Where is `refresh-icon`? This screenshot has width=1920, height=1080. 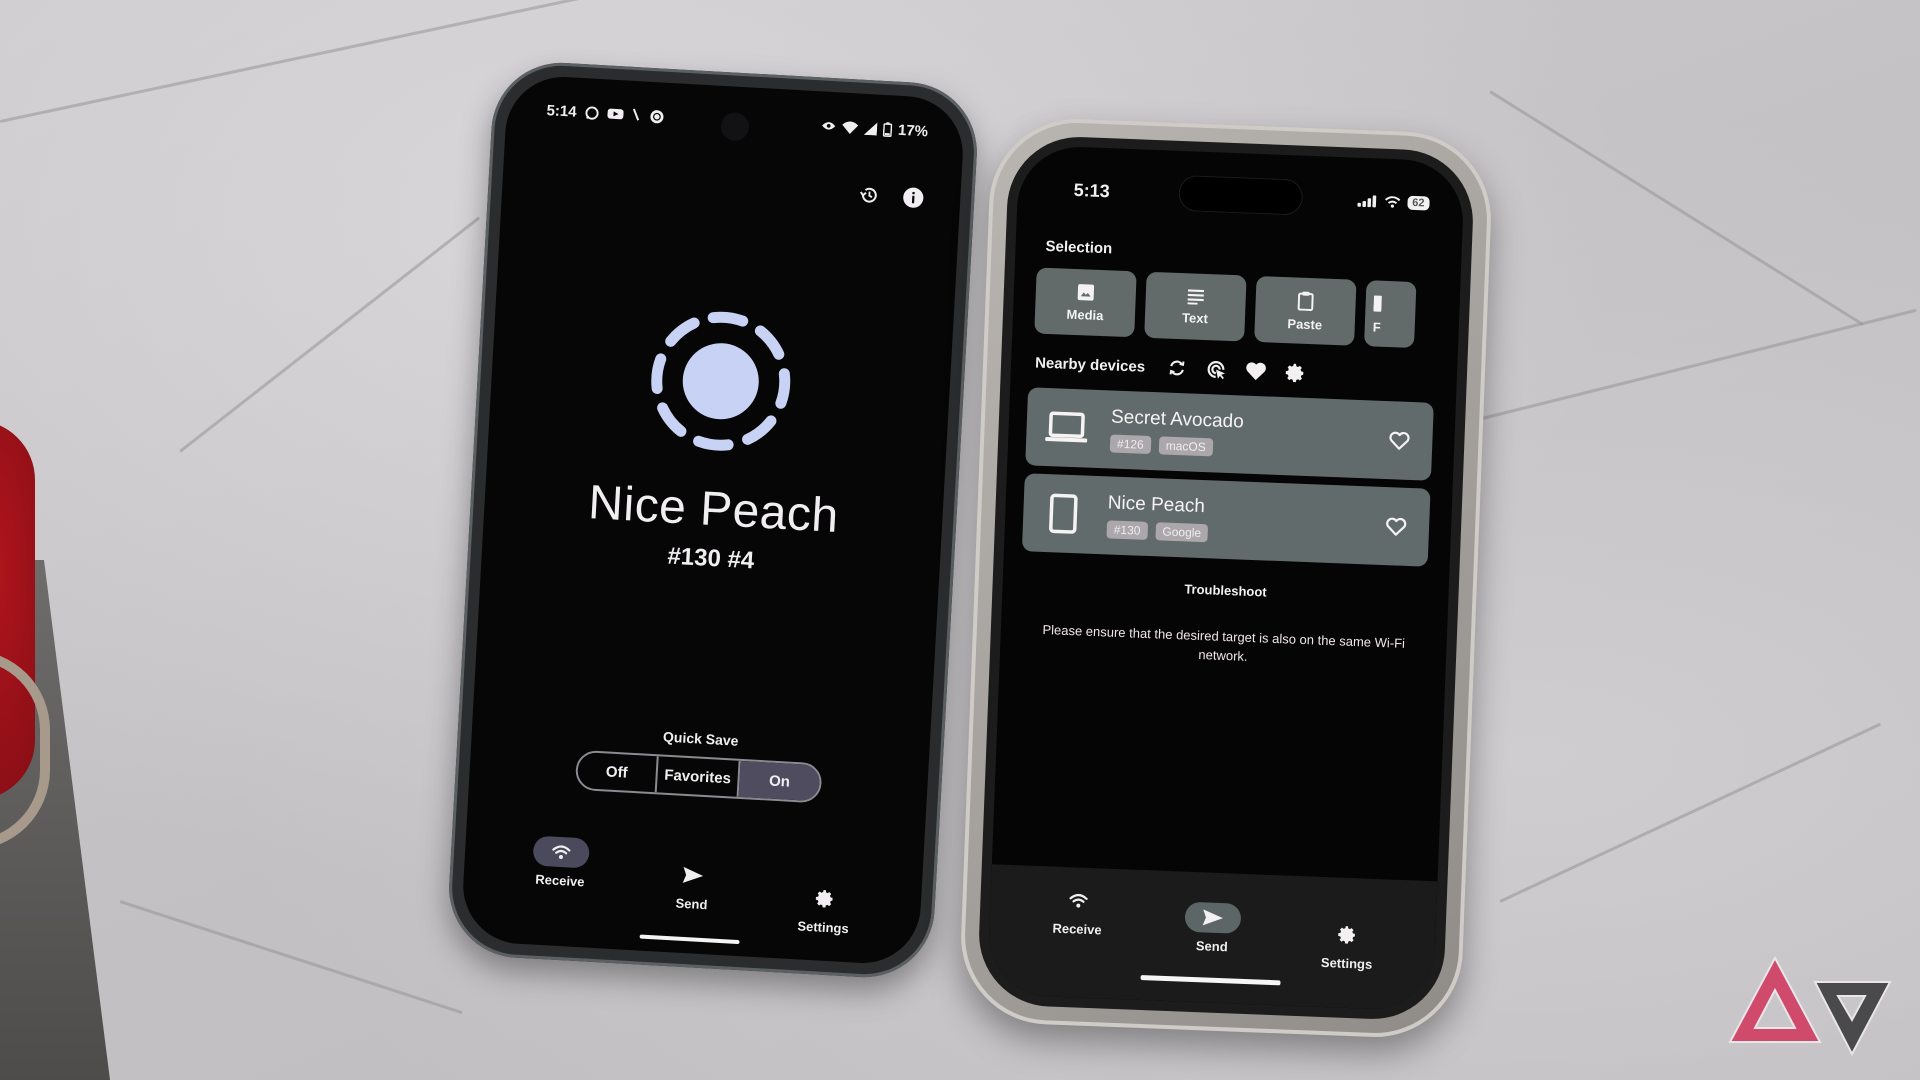
refresh-icon is located at coordinates (1177, 368).